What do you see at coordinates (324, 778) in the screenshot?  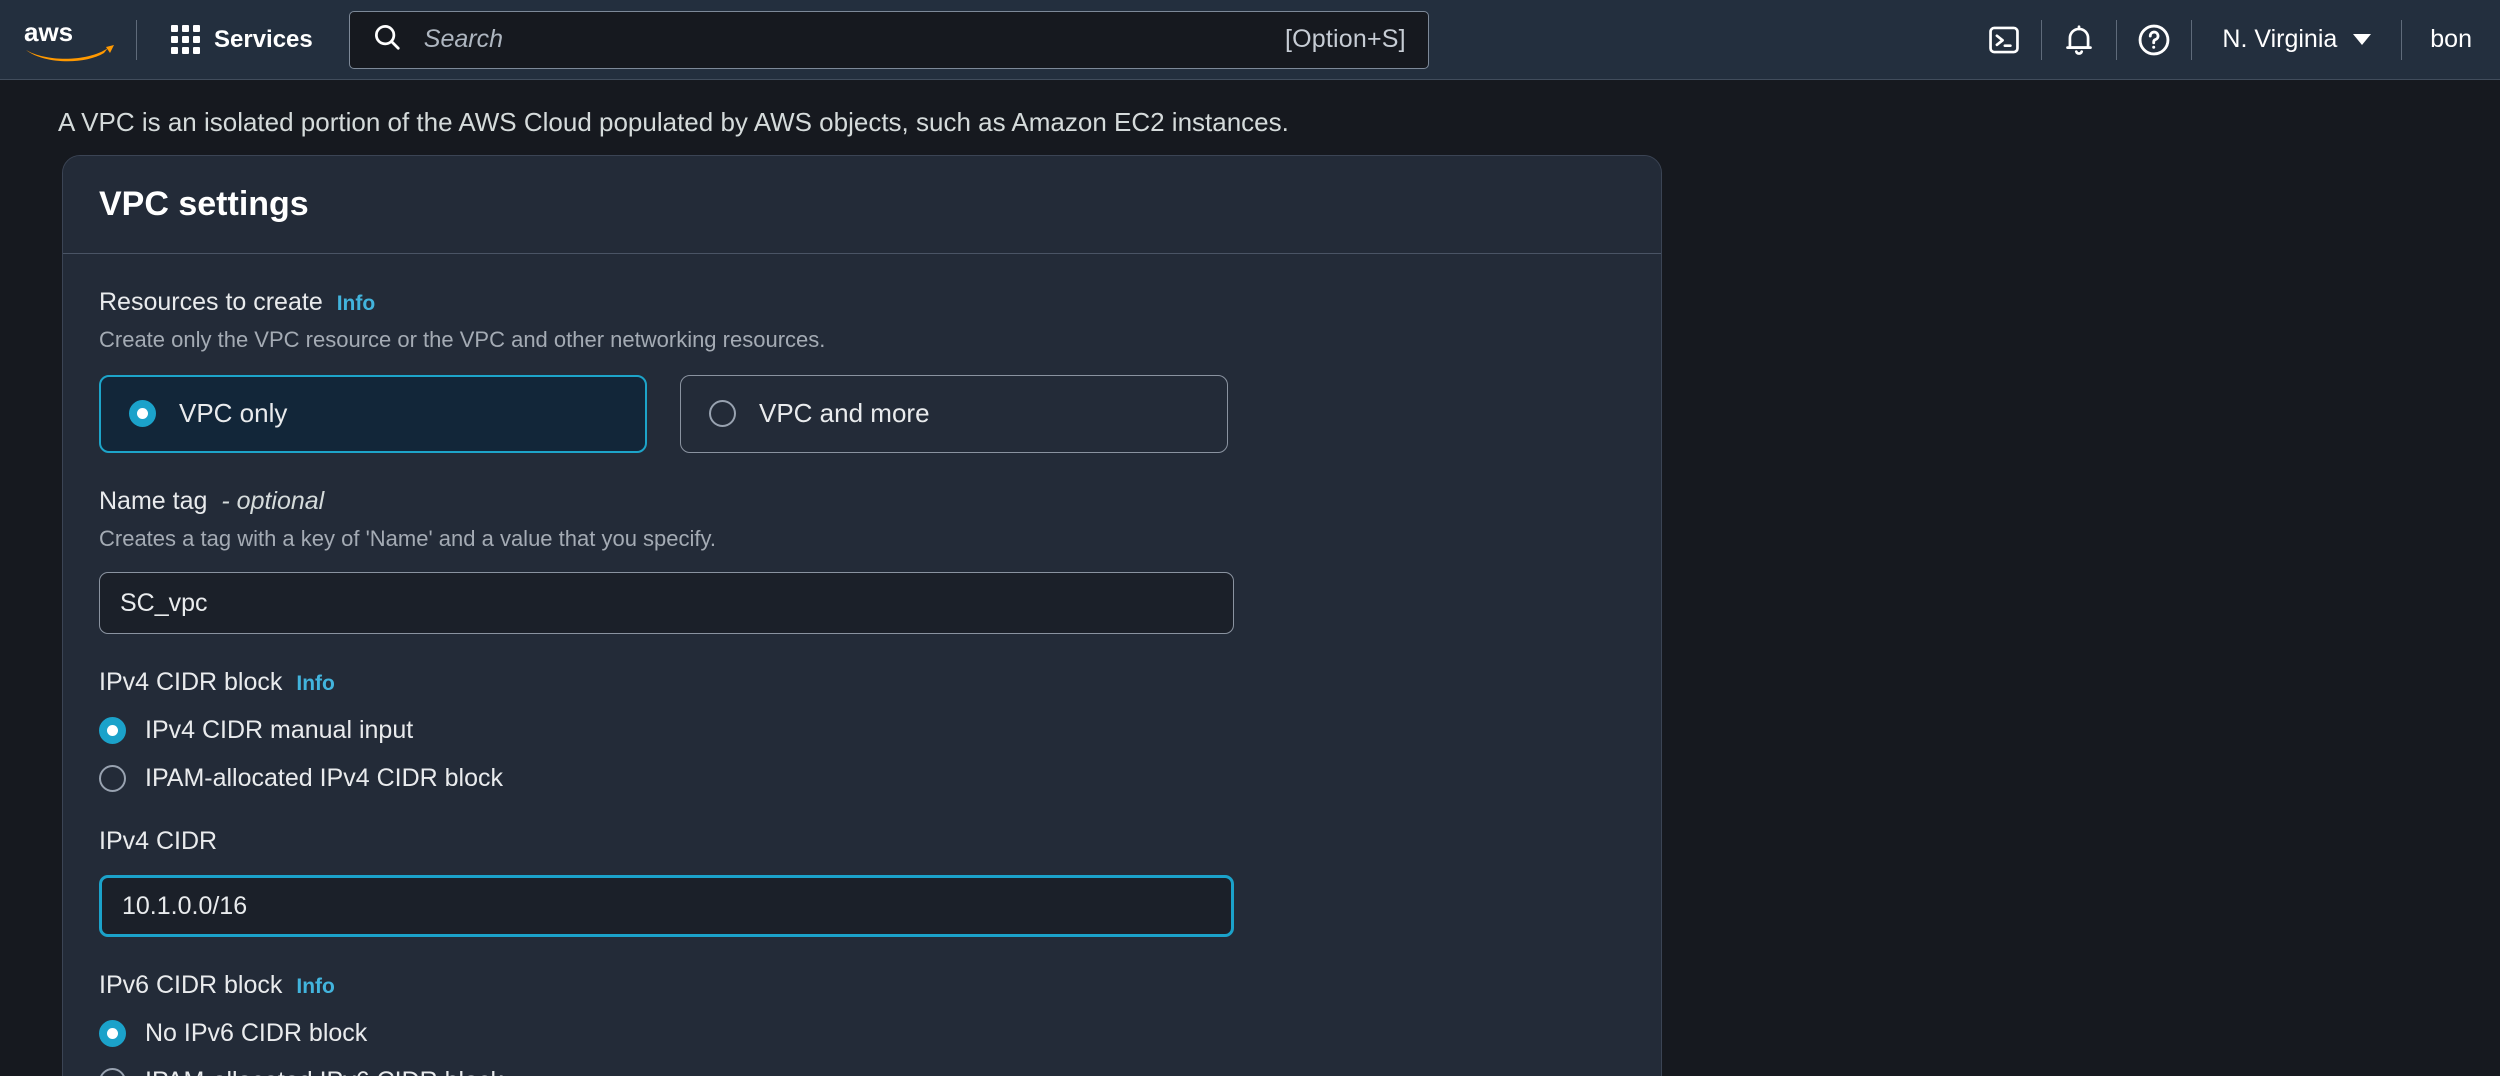 I see `radio-ipam-allocated-ipv4-label: IPAM-allocated IPv4 CIDR block` at bounding box center [324, 778].